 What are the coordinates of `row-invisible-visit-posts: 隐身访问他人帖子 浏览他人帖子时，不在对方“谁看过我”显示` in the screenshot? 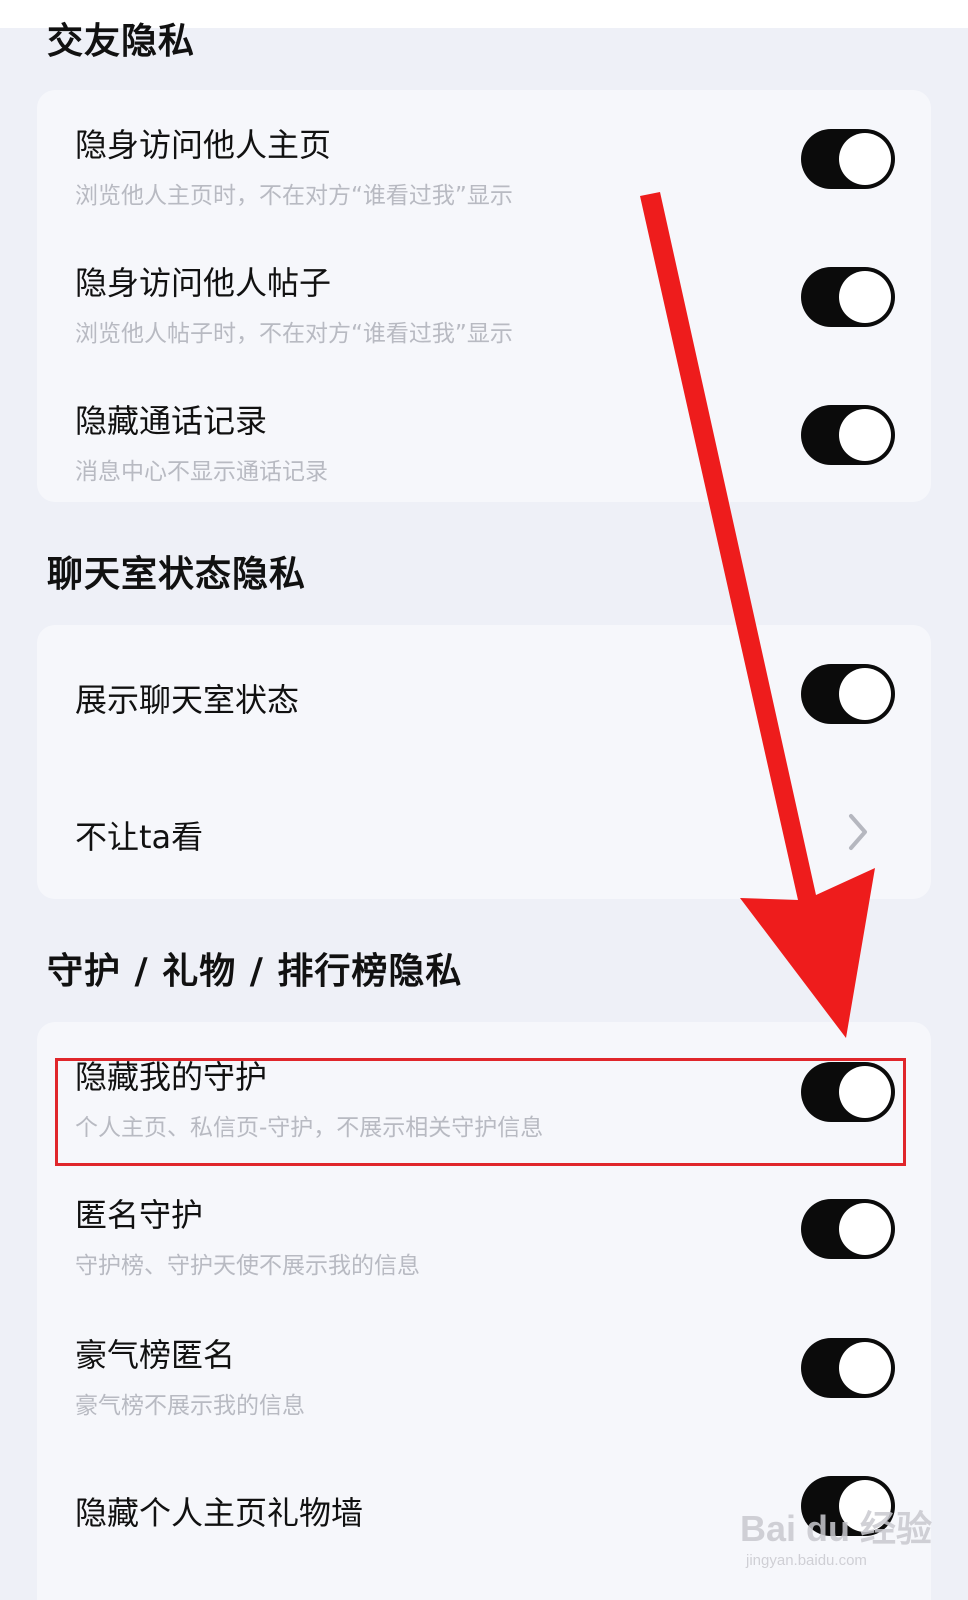 It's located at (484, 298).